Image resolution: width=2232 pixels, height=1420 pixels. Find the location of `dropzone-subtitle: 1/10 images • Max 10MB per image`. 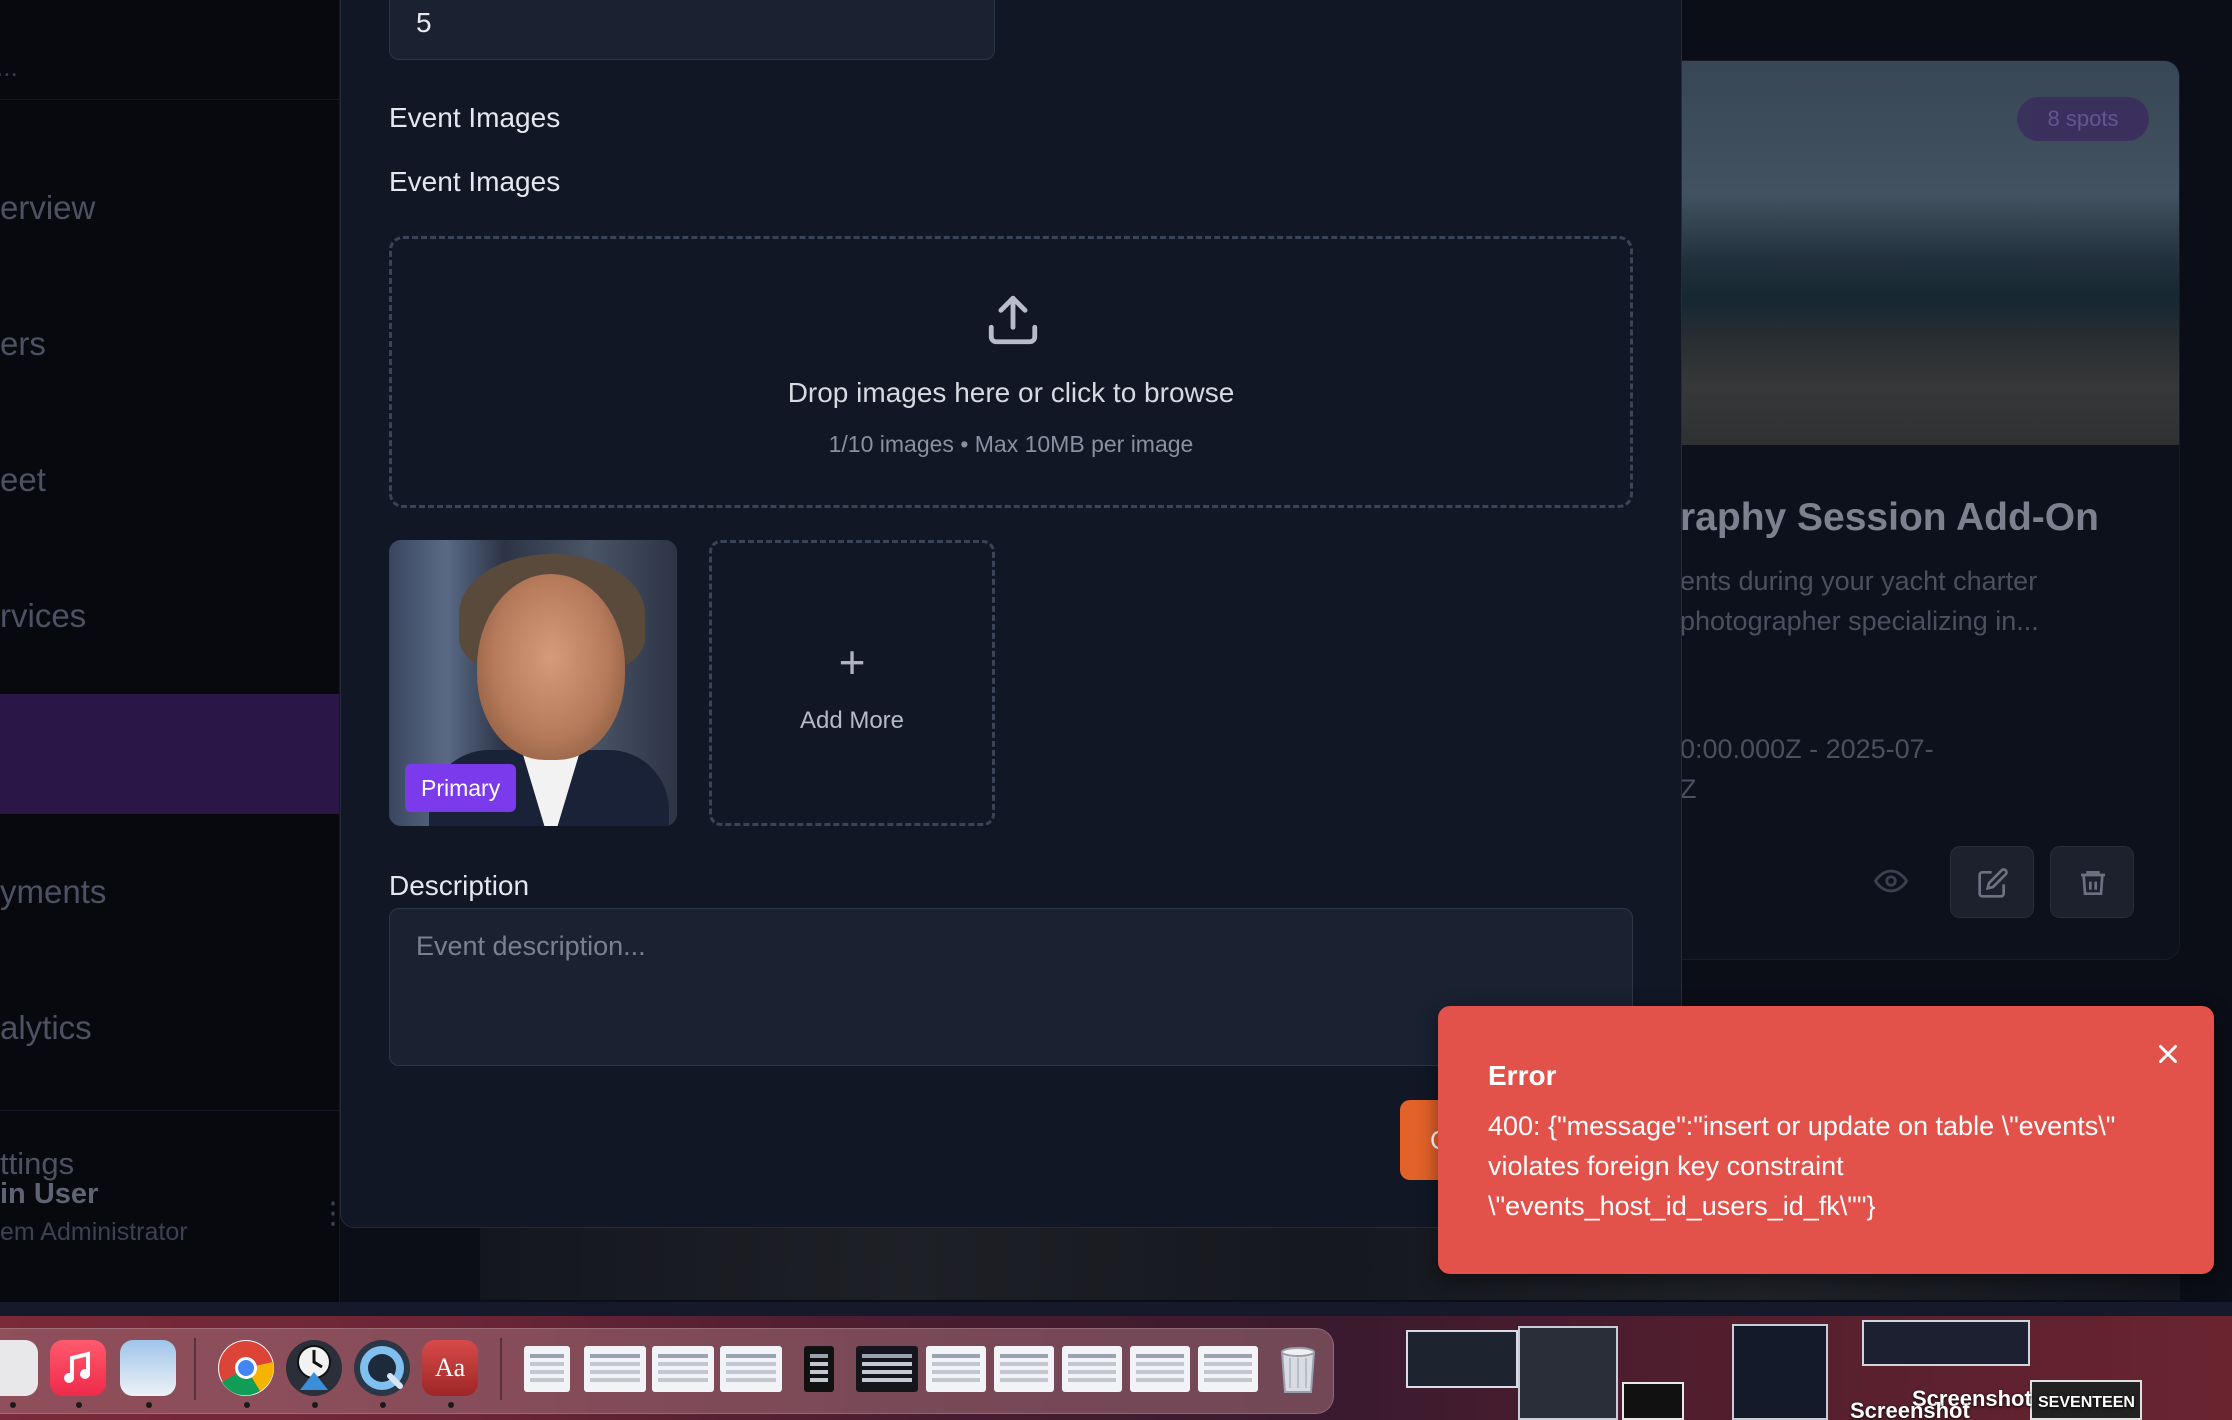

dropzone-subtitle: 1/10 images • Max 10MB per image is located at coordinates (1011, 444).